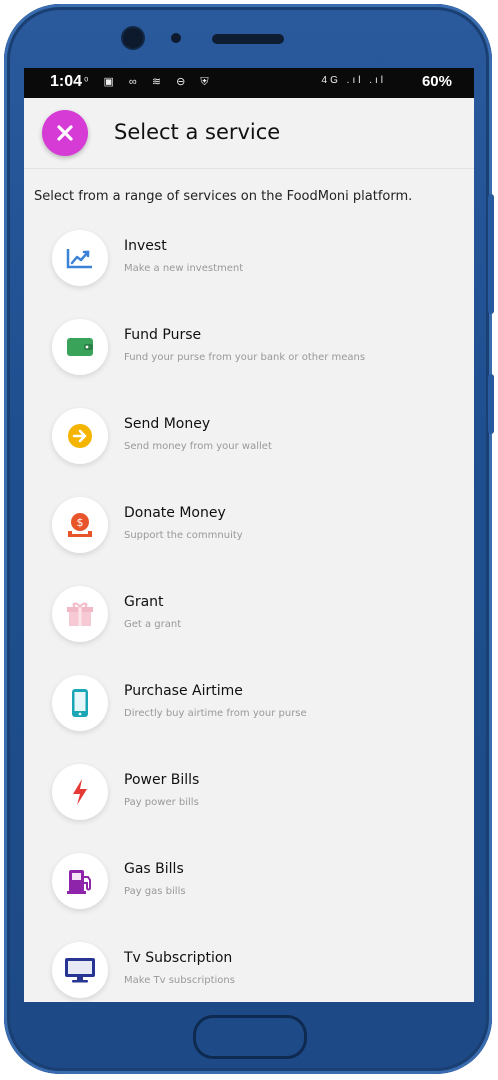 This screenshot has width=498, height=1080. Describe the element at coordinates (155, 891) in the screenshot. I see `service-subtitle: Pay gas bills` at that location.